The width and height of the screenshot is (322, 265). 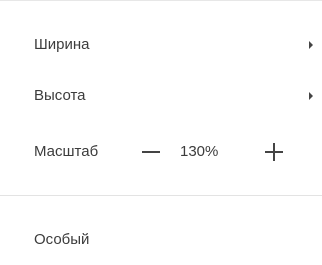 I want to click on menu-top-border, so click(x=161, y=0).